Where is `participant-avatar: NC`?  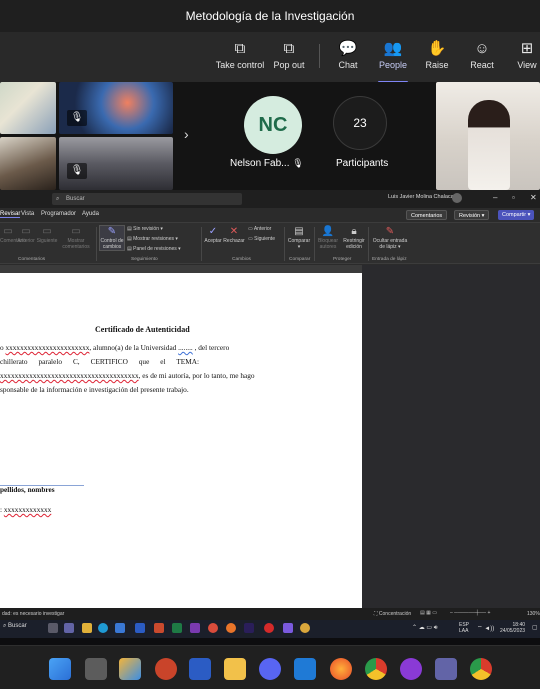
participant-avatar: NC is located at coordinates (273, 125).